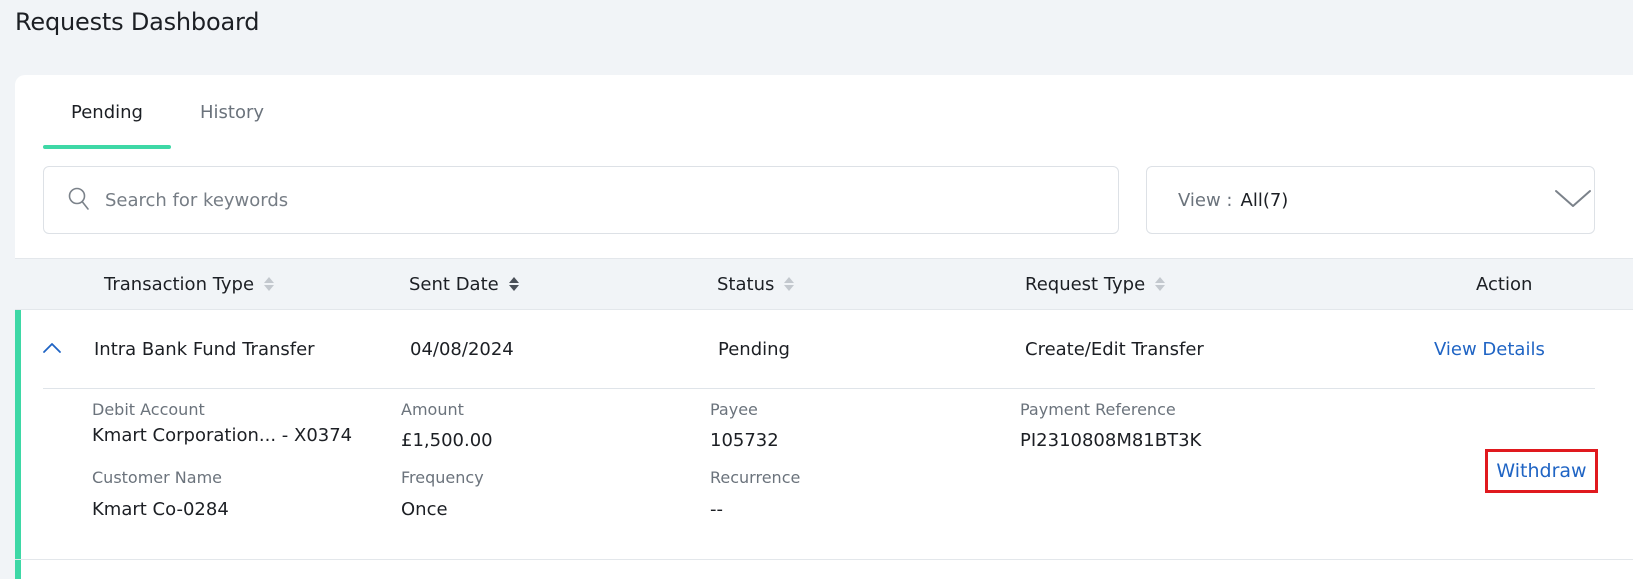 This screenshot has height=579, width=1633. I want to click on column-header-status: Status, so click(756, 284).